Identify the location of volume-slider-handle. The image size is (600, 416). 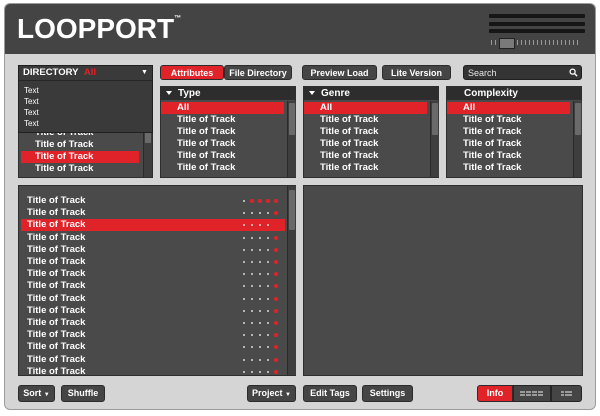
(507, 43).